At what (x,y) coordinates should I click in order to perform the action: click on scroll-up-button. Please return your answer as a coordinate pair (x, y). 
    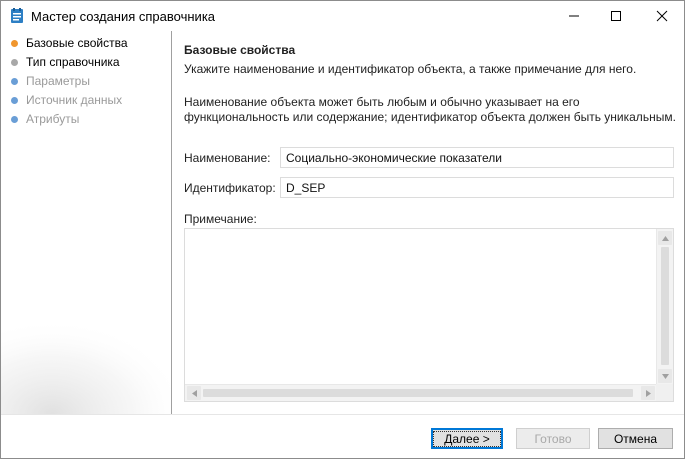
    Looking at the image, I should click on (665, 238).